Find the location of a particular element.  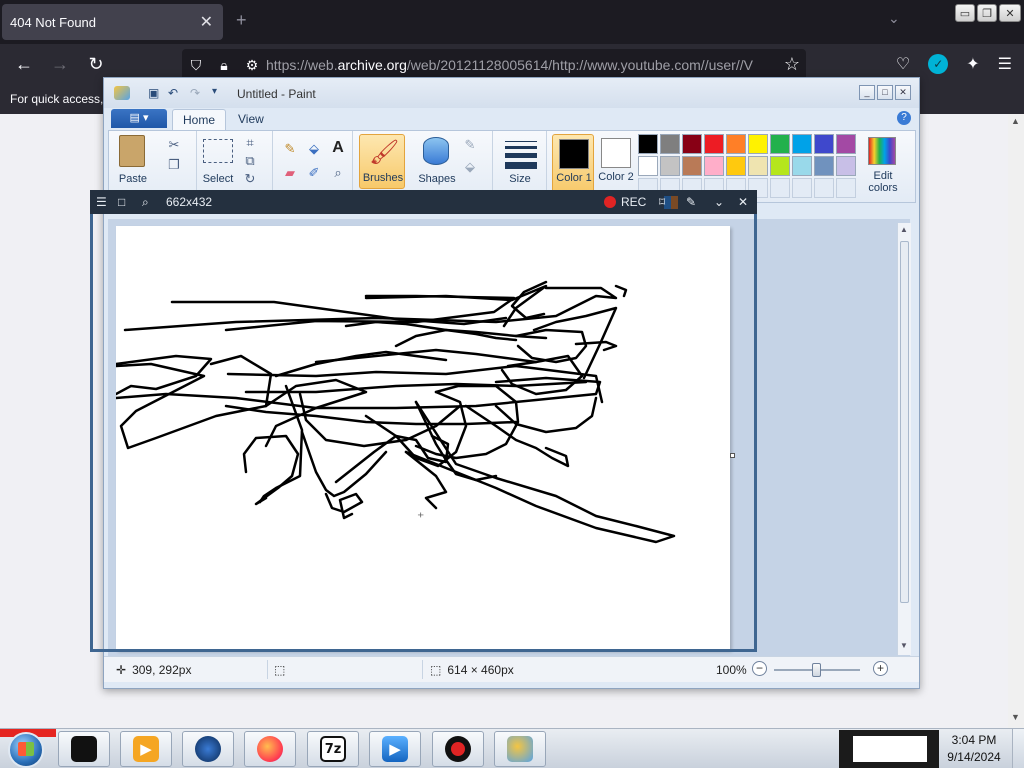

crop-icon: ⌗ is located at coordinates (250, 143).